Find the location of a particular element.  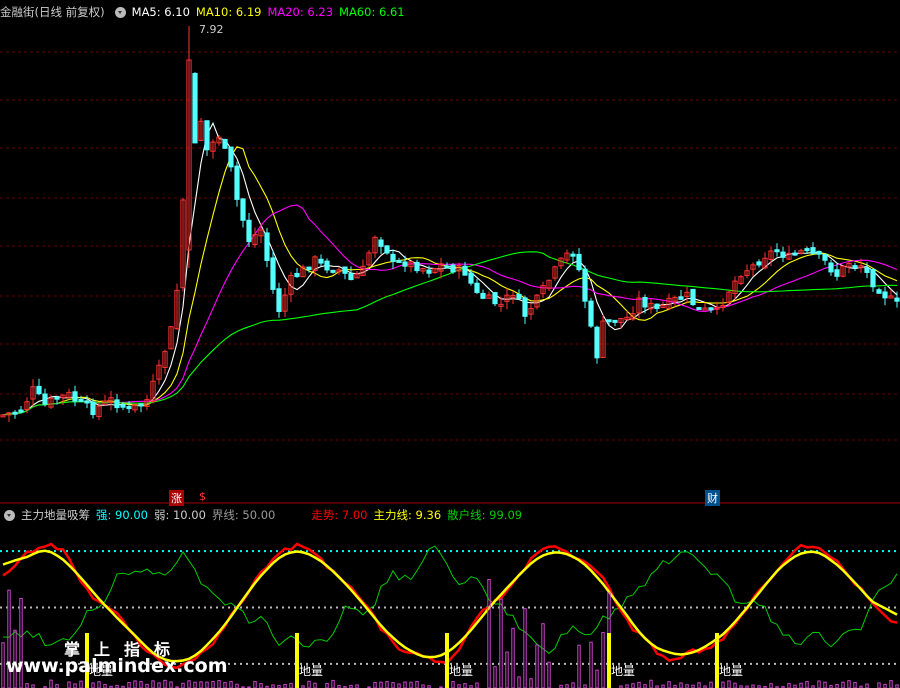

zhang-marker: 涨 is located at coordinates (176, 498).